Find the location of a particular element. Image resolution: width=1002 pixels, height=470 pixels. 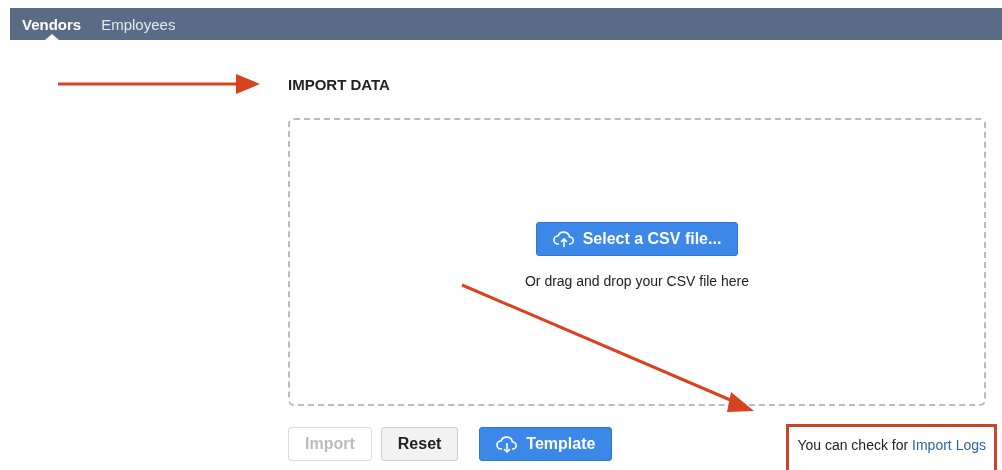

import-logs-note: You can check for Import Logs is located at coordinates (891, 447).